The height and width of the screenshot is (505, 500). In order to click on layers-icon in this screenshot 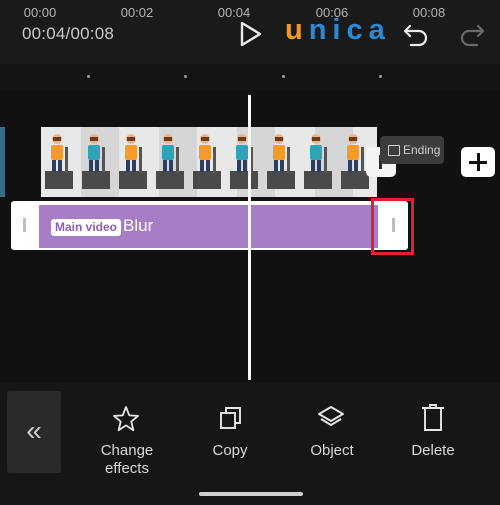, I will do `click(331, 418)`.